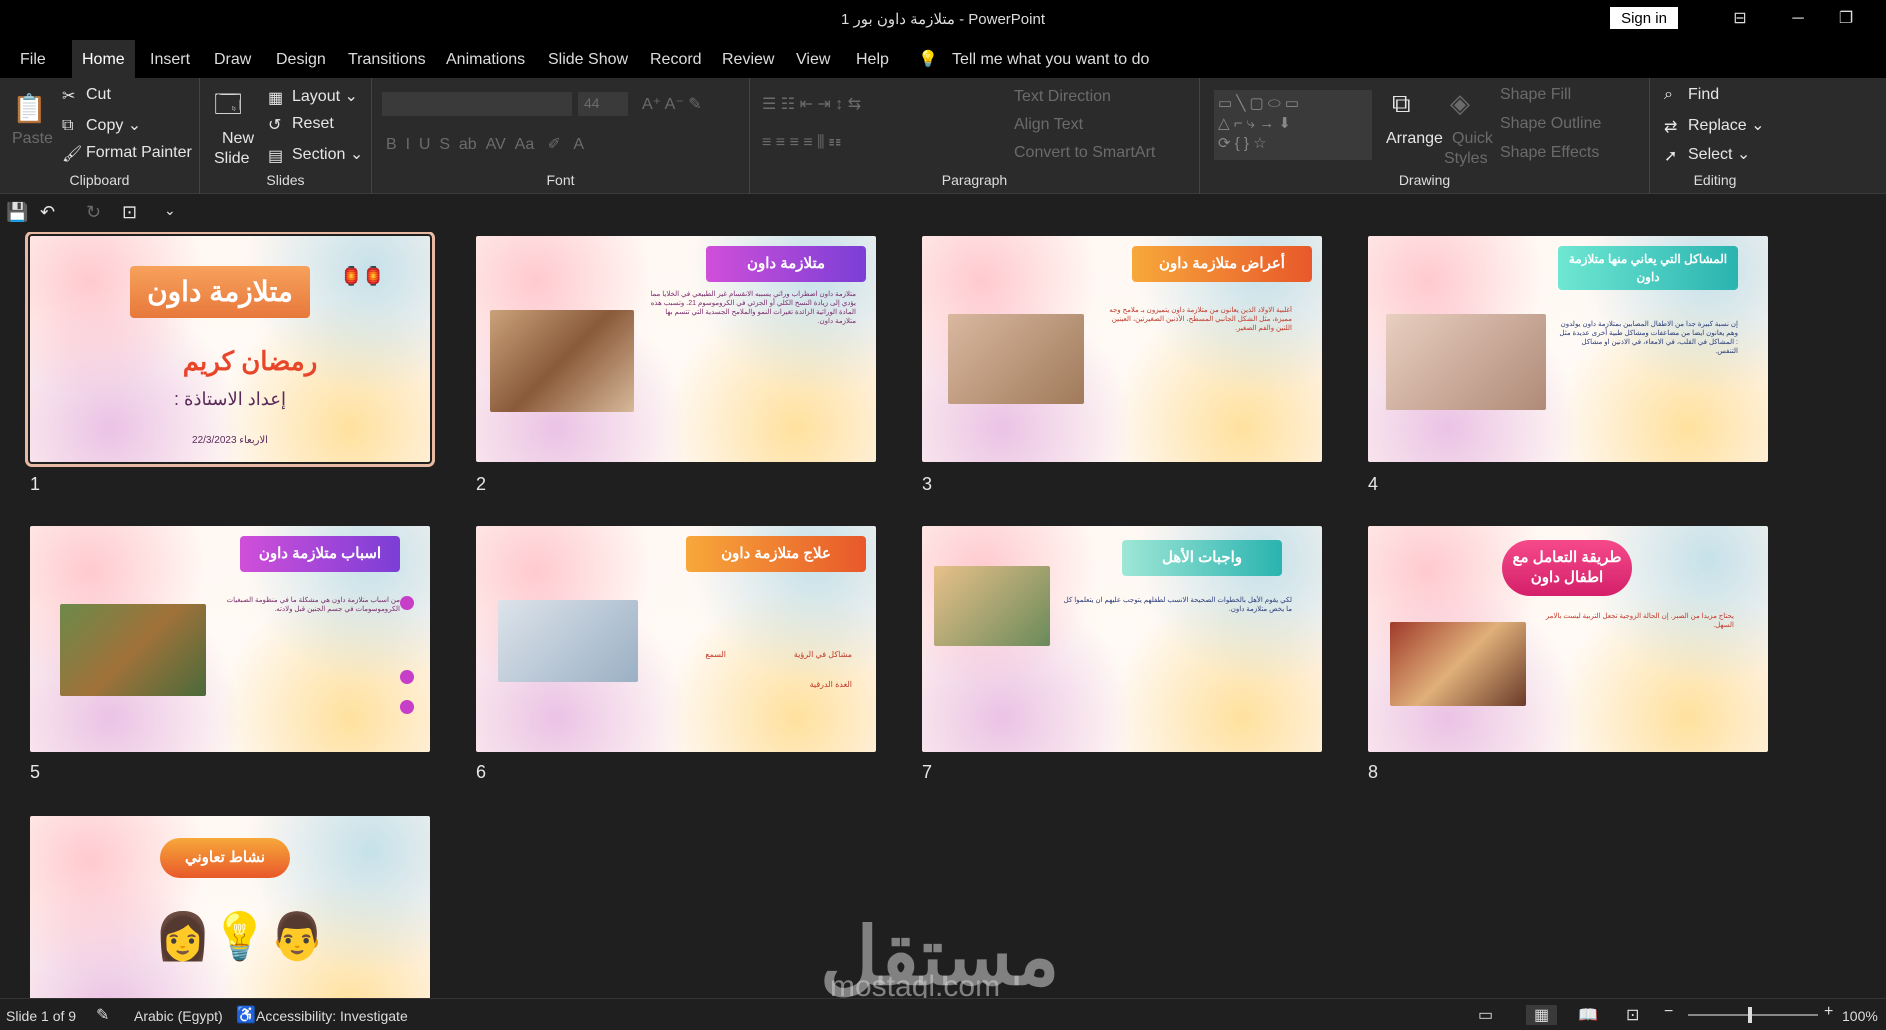 The image size is (1886, 1030). Describe the element at coordinates (588, 59) in the screenshot. I see `tab-slide-show: Slide Show` at that location.